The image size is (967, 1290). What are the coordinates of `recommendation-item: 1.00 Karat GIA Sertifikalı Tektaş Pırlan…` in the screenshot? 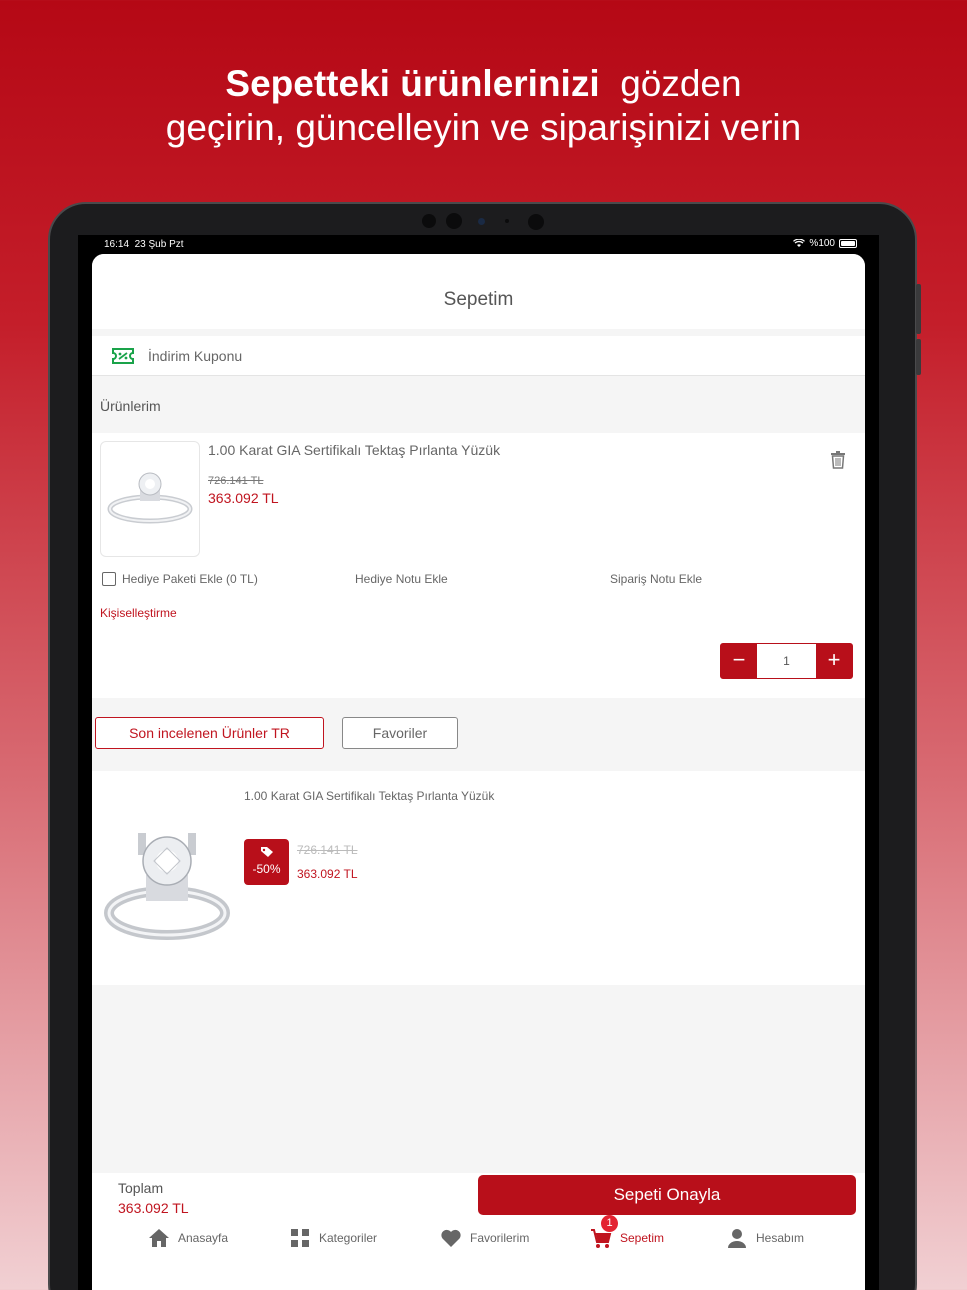 It's located at (478, 878).